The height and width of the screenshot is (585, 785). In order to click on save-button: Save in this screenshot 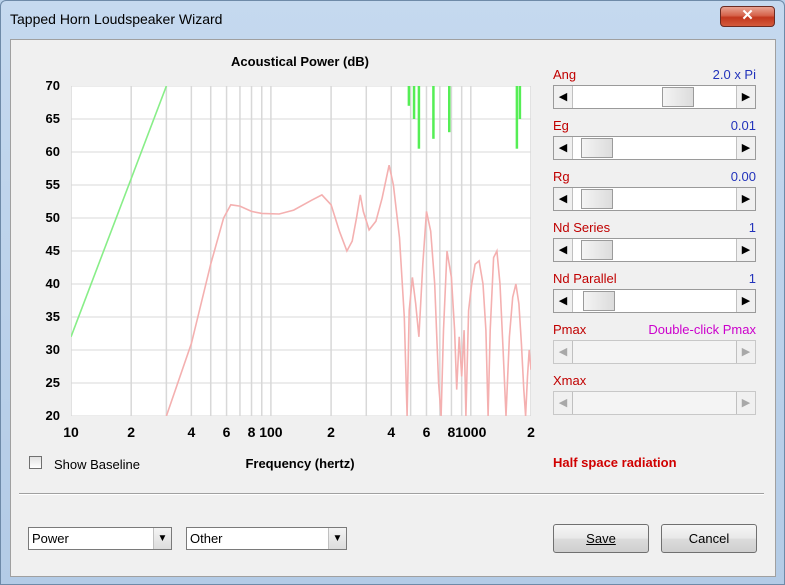, I will do `click(601, 538)`.